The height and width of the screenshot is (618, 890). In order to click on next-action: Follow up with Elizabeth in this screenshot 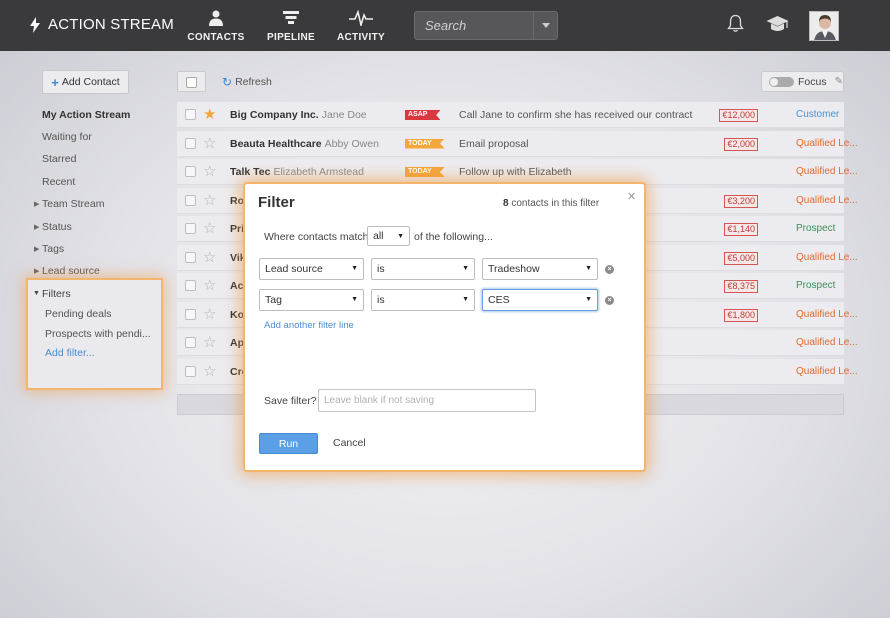, I will do `click(515, 172)`.